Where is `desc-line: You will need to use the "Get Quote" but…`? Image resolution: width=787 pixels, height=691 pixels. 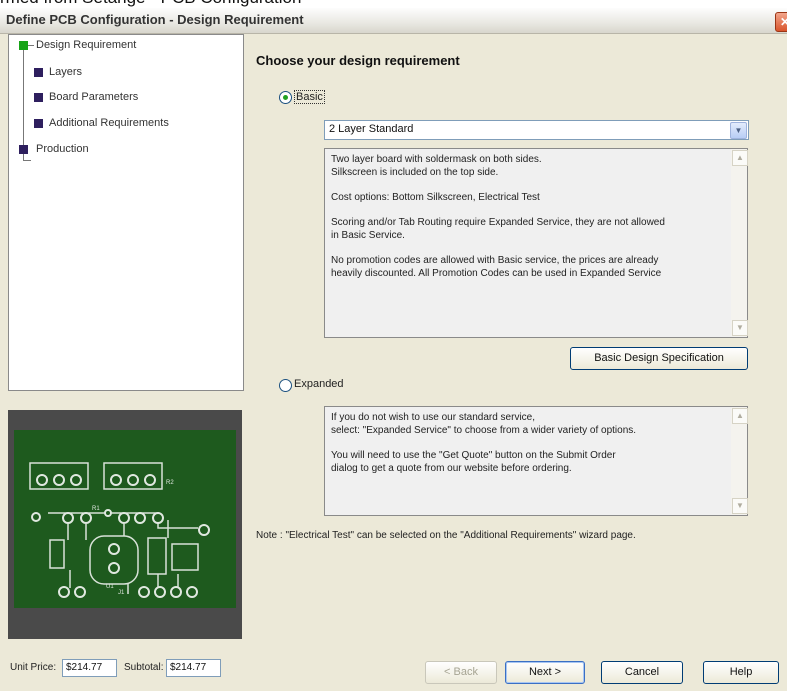
desc-line: You will need to use the "Get Quote" but… is located at coordinates (473, 455).